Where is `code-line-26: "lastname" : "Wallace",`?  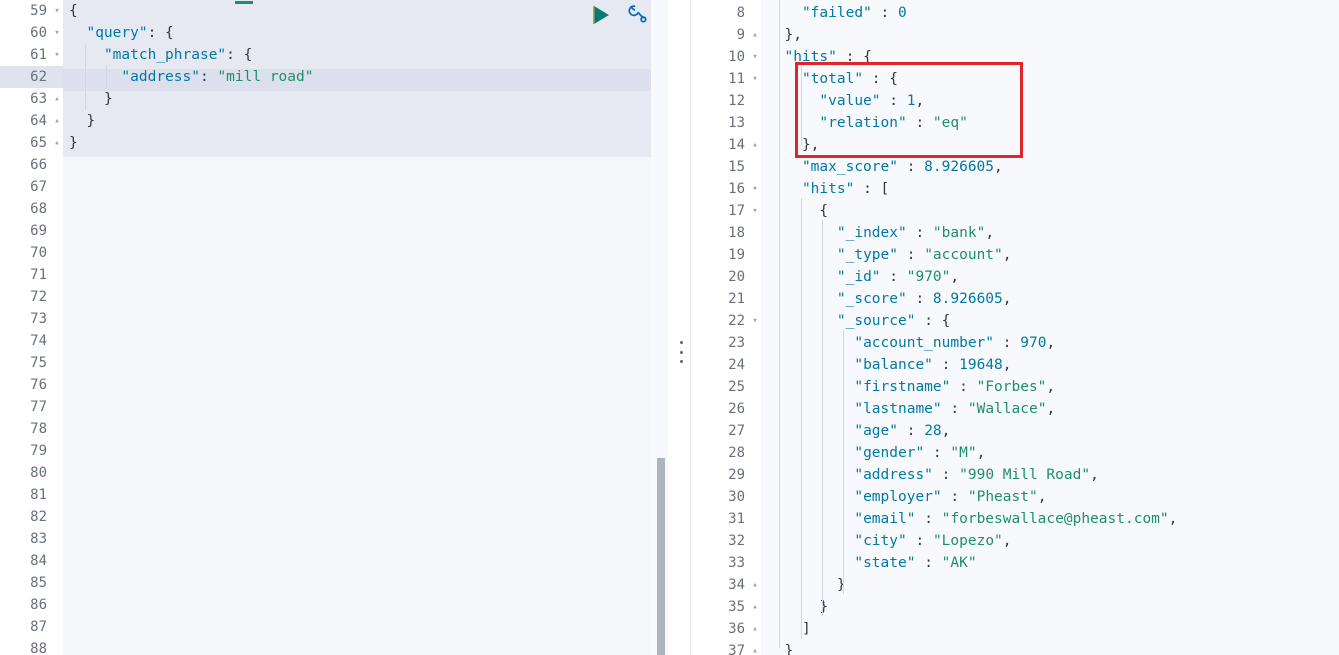
code-line-26: "lastname" : "Wallace", is located at coordinates (1050, 409).